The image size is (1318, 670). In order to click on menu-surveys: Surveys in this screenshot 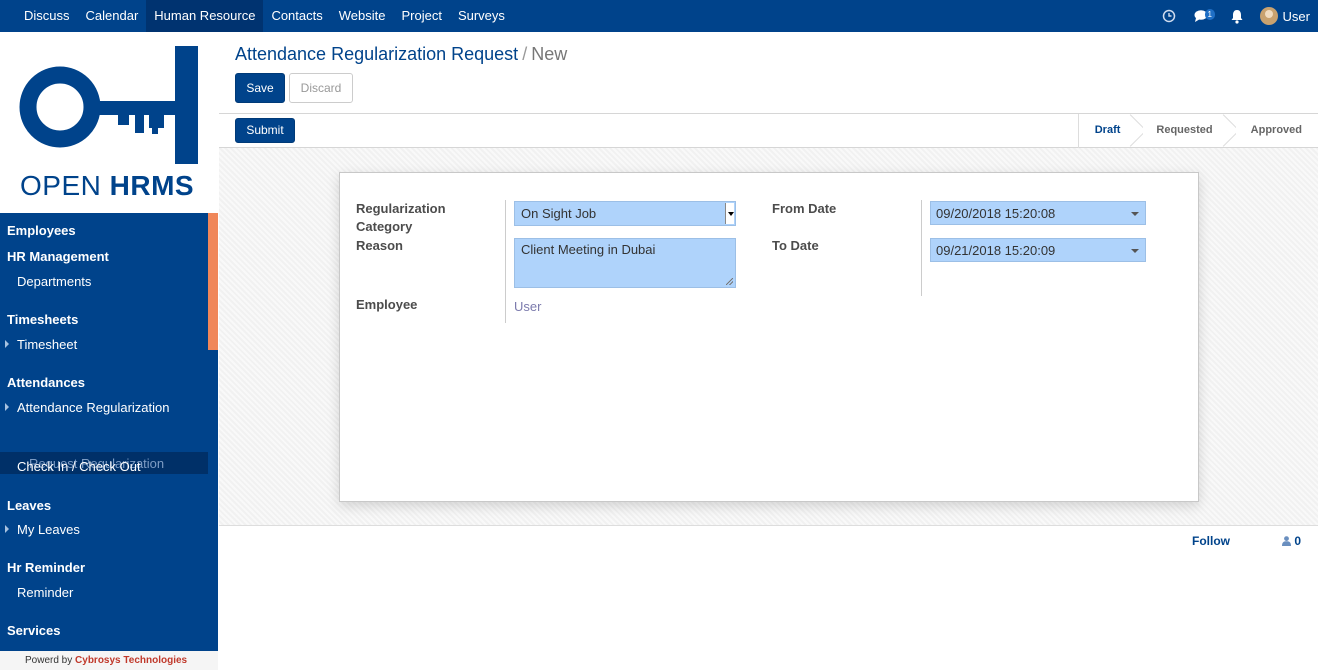, I will do `click(481, 16)`.